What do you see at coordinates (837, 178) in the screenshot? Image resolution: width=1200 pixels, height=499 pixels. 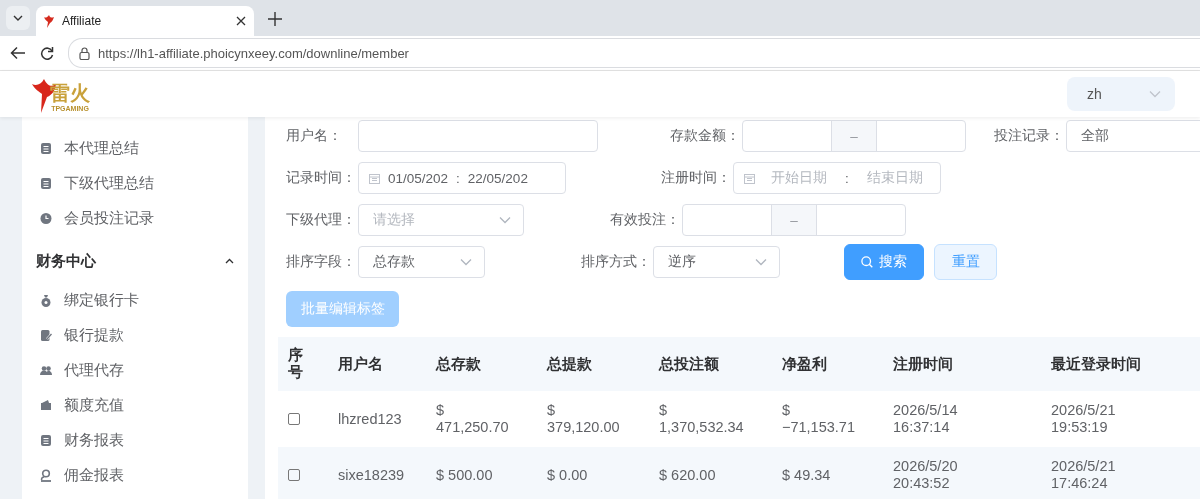 I see `date-range-field: 开始日期 : 结束日期` at bounding box center [837, 178].